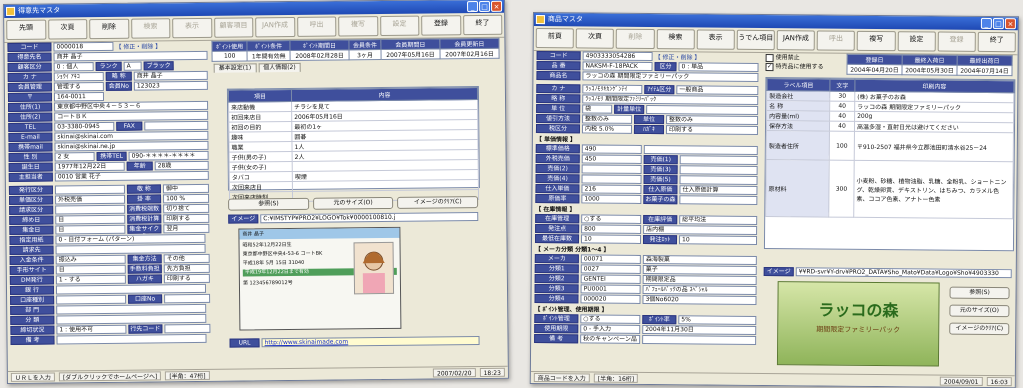 Image resolution: width=1023 pixels, height=388 pixels. Describe the element at coordinates (670, 76) in the screenshot. I see `product-name-field: ラッコの森 期間限定ファミリーパック` at that location.